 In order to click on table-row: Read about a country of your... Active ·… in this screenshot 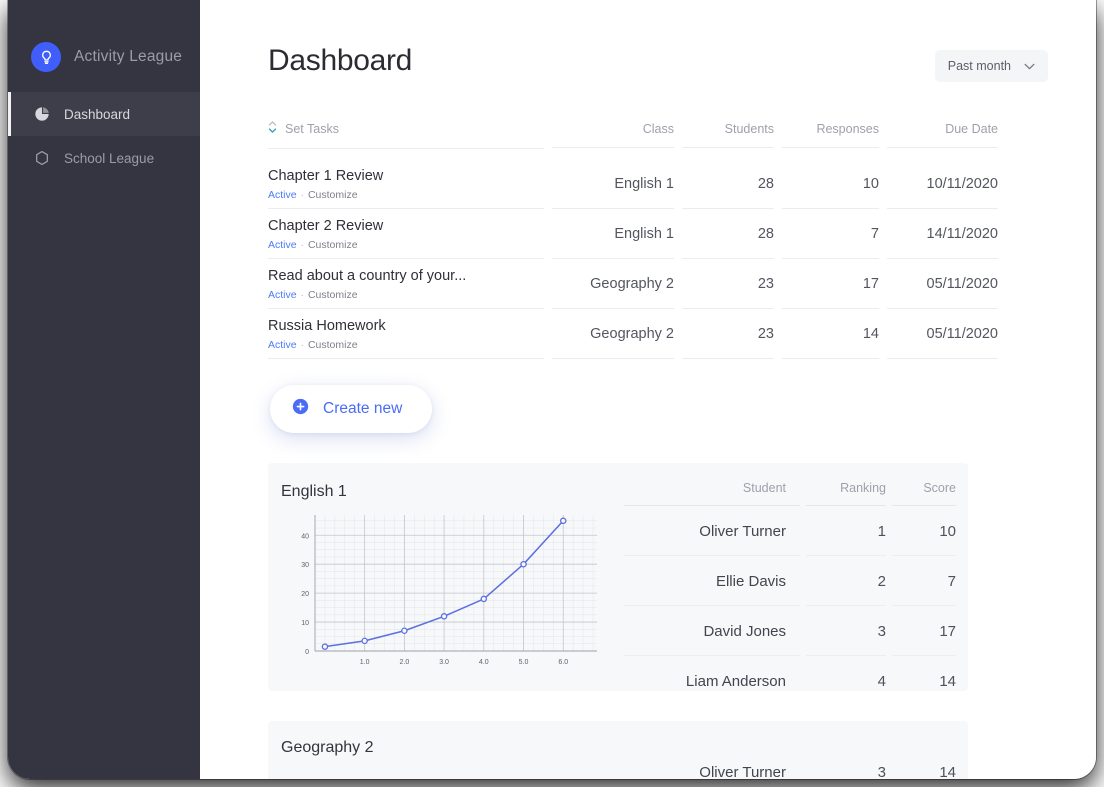, I will do `click(633, 284)`.